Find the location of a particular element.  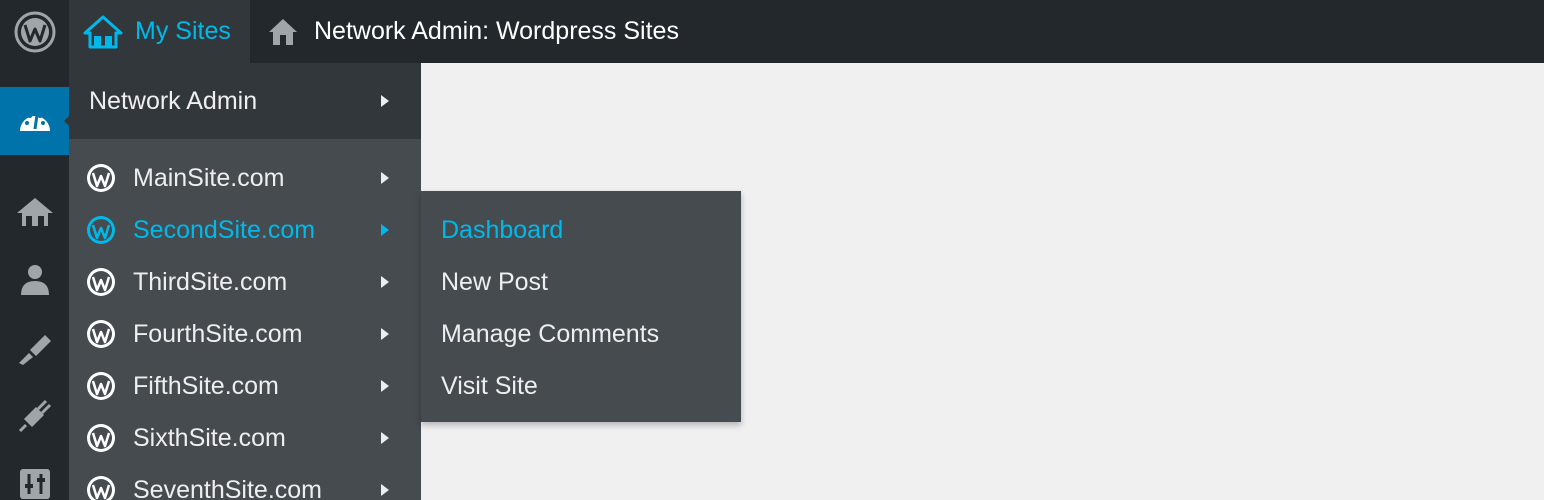

site-item-label: SeventhSite.com is located at coordinates (227, 487).